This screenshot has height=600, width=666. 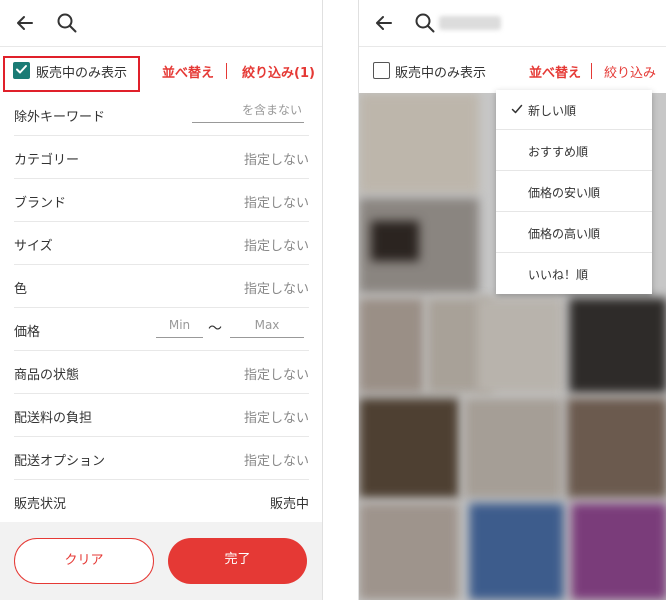 I want to click on input-placeholder: を含まない, so click(x=271, y=110).